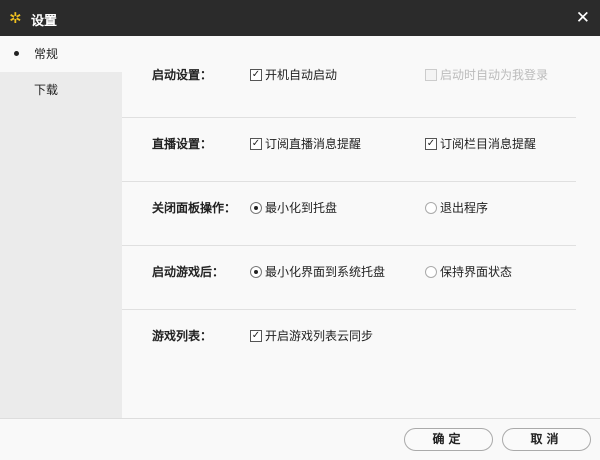 The height and width of the screenshot is (460, 600). I want to click on option-label: 最小化界面到系统托盘, so click(325, 272).